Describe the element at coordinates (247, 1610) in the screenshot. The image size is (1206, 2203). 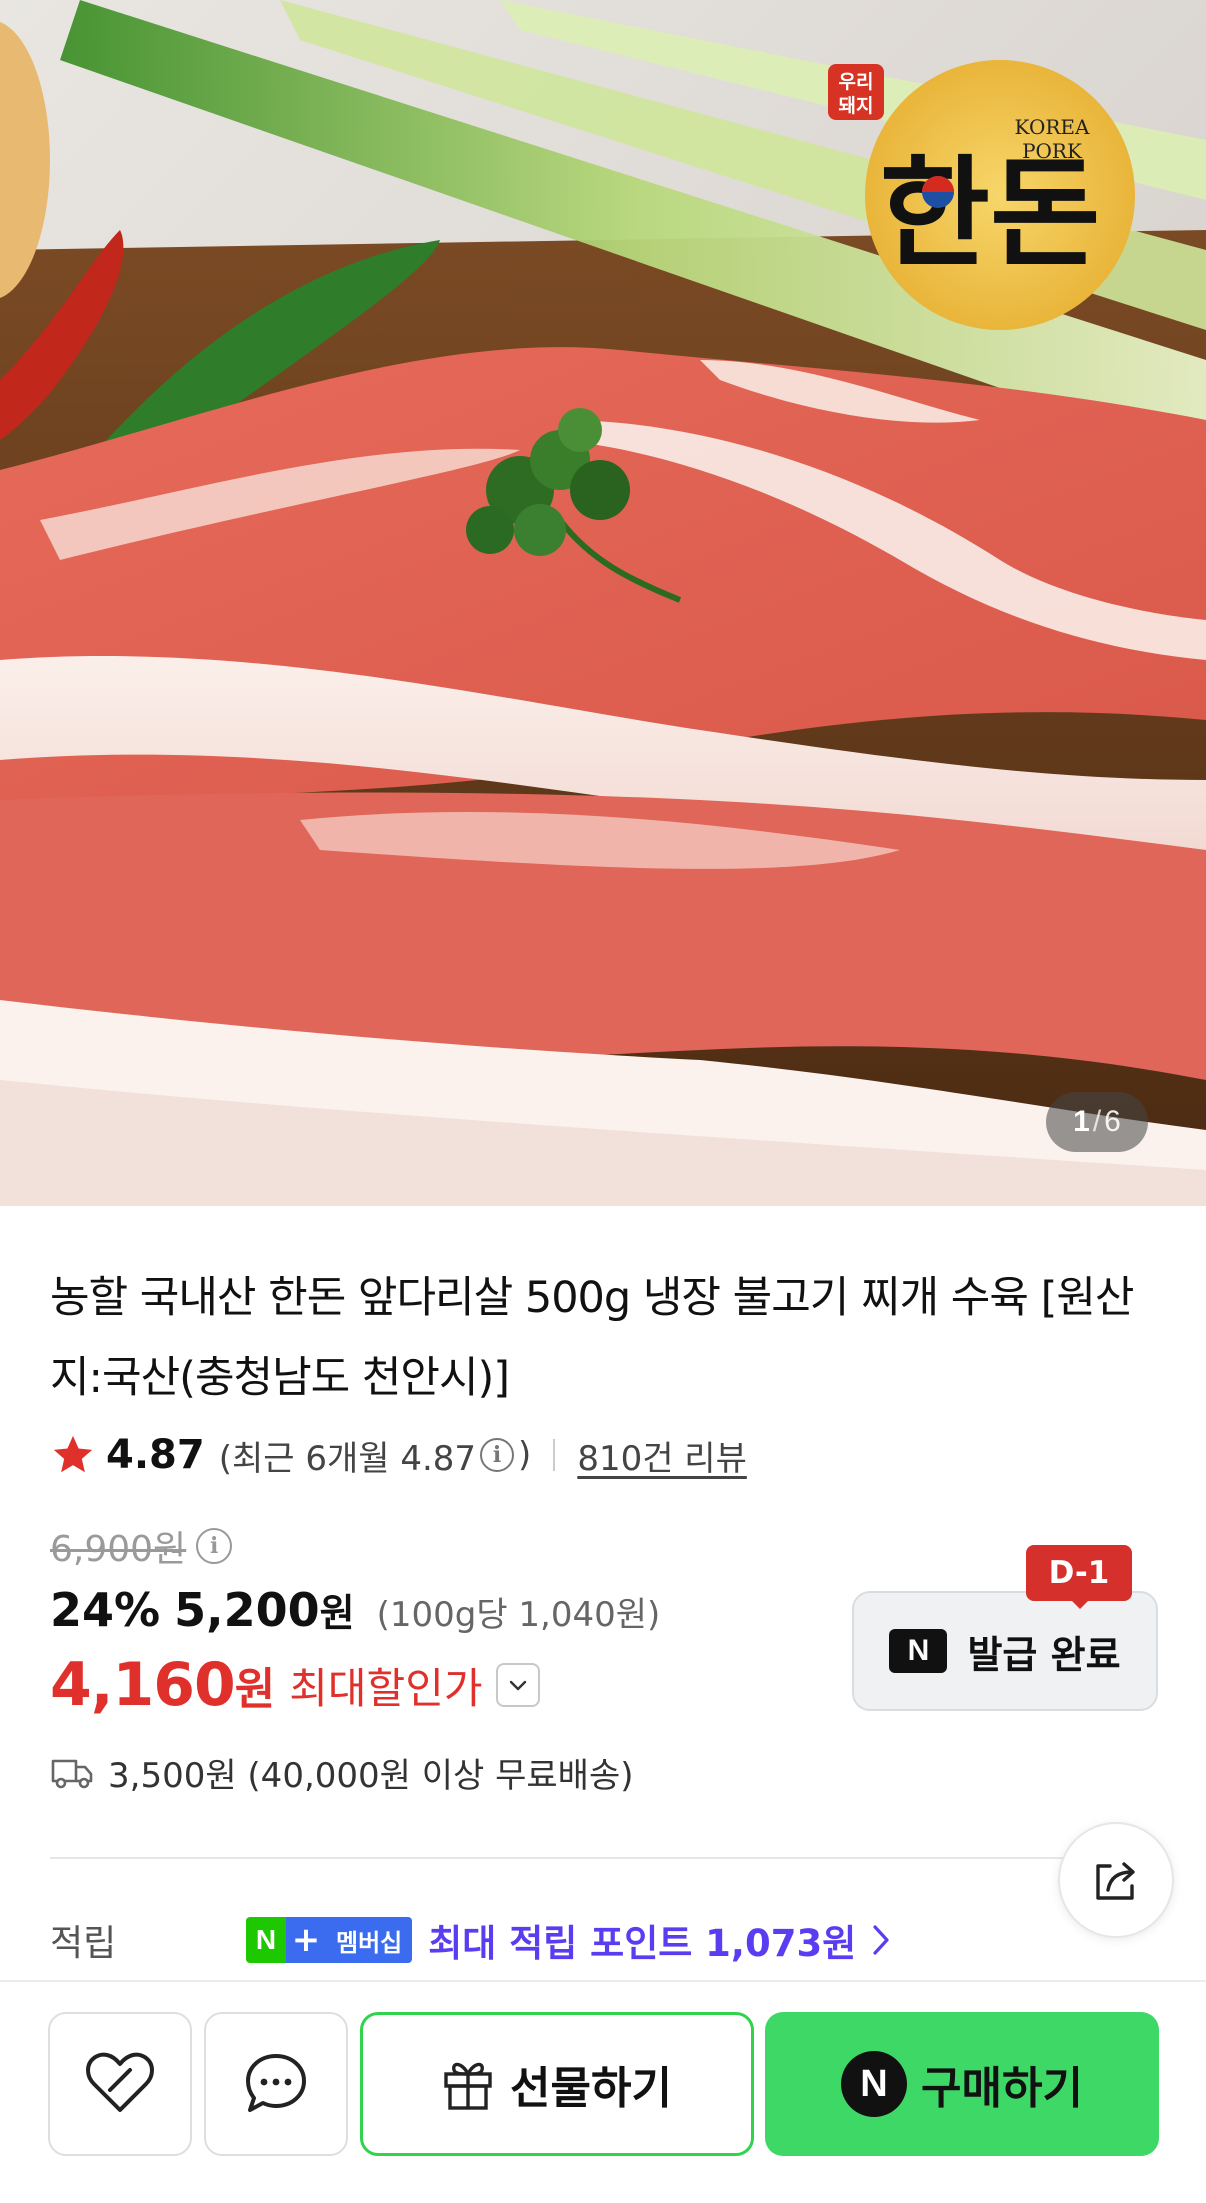
I see `sale-price: 5,200` at that location.